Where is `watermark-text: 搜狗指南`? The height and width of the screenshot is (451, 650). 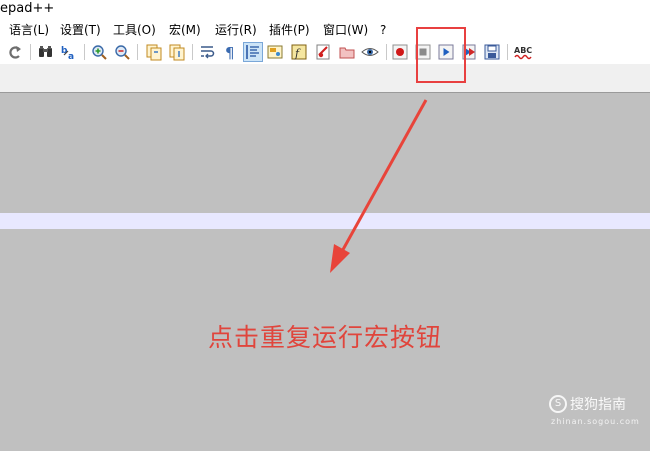 watermark-text: 搜狗指南 is located at coordinates (598, 405).